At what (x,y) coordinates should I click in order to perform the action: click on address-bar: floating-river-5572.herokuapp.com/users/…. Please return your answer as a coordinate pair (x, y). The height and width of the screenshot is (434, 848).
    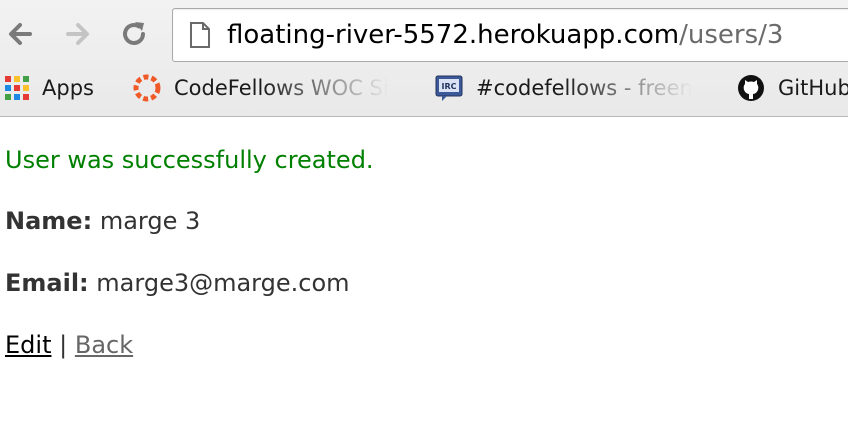
    Looking at the image, I should click on (510, 35).